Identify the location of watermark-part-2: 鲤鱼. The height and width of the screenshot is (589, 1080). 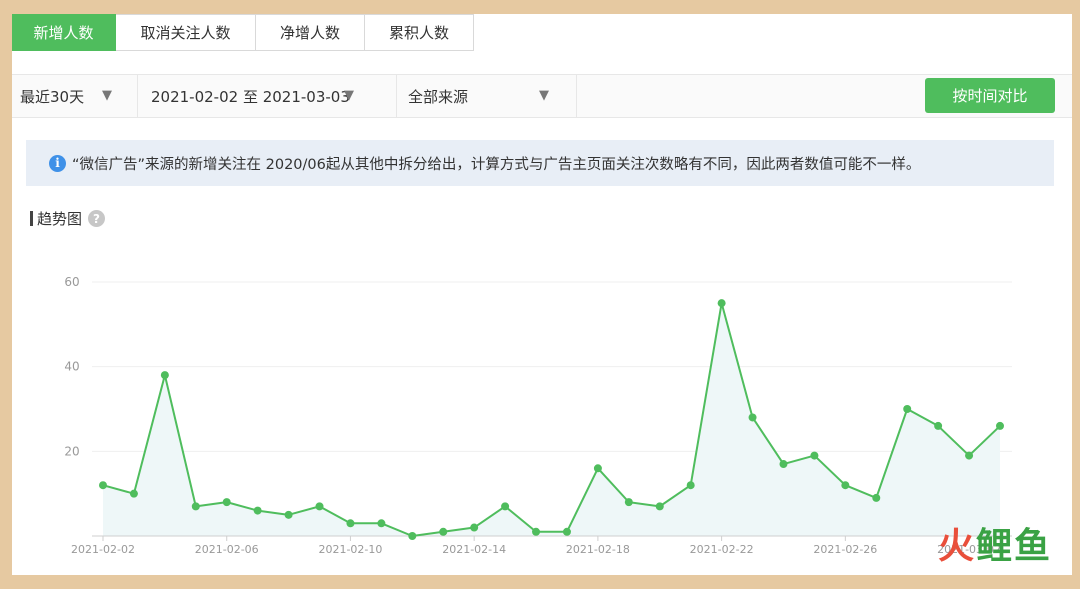
(1013, 546).